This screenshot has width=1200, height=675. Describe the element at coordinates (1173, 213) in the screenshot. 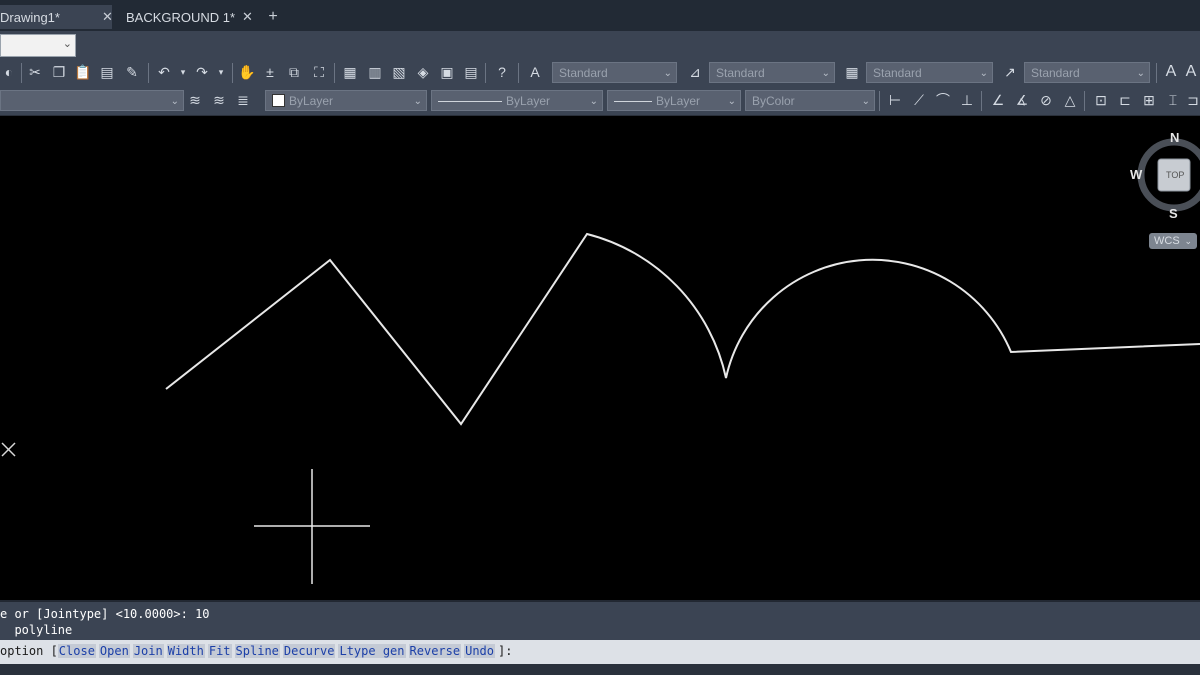

I see `compass-south: S` at that location.